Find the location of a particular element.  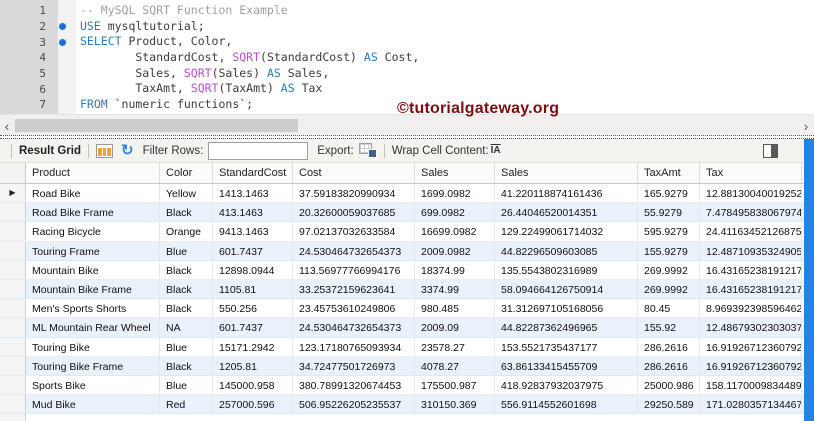

grid-vertical-scrollbar is located at coordinates (809, 280).